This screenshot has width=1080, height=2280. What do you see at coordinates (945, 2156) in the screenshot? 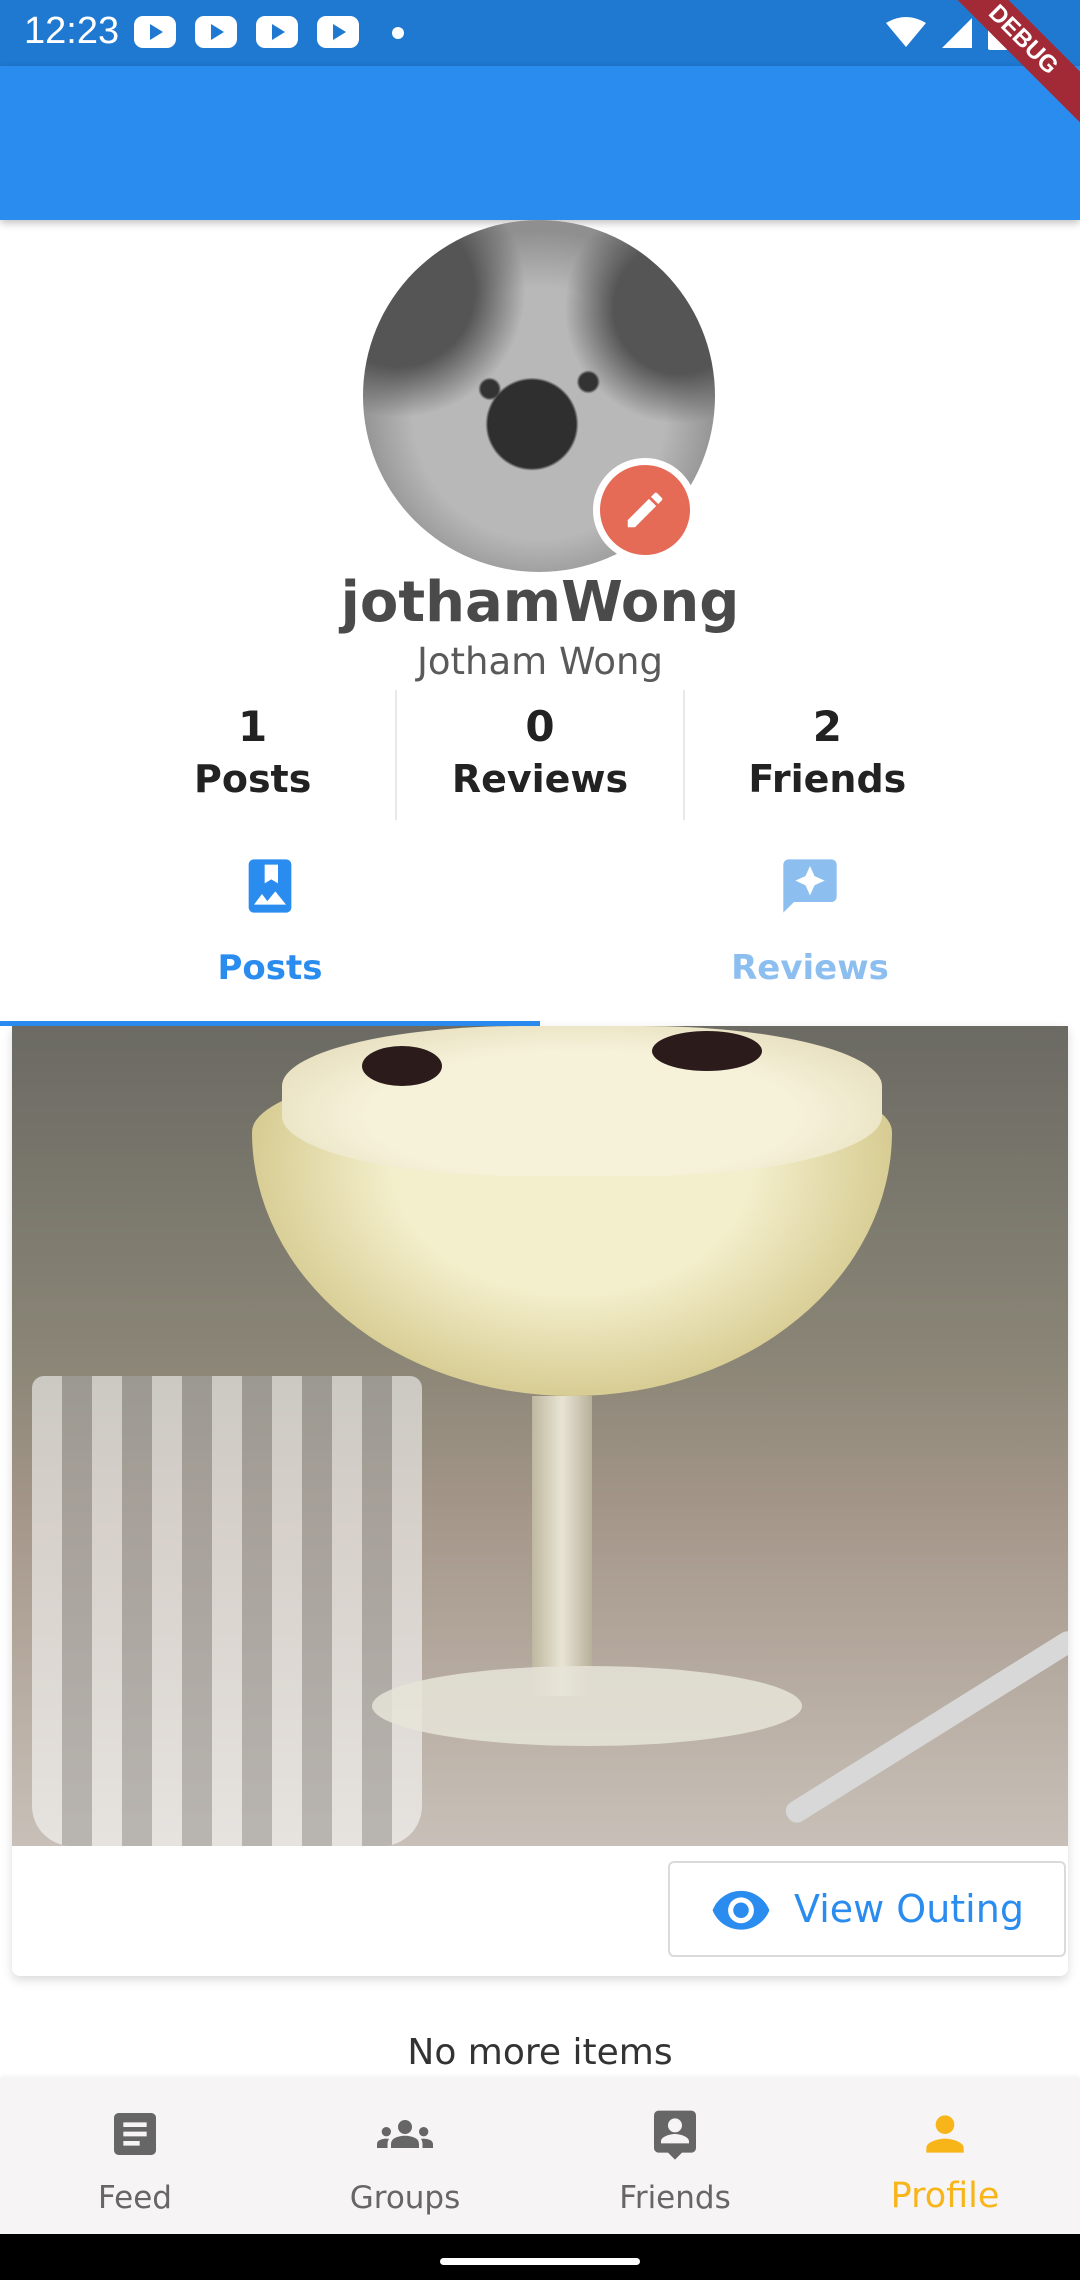
I see `nav-profile: Profile` at bounding box center [945, 2156].